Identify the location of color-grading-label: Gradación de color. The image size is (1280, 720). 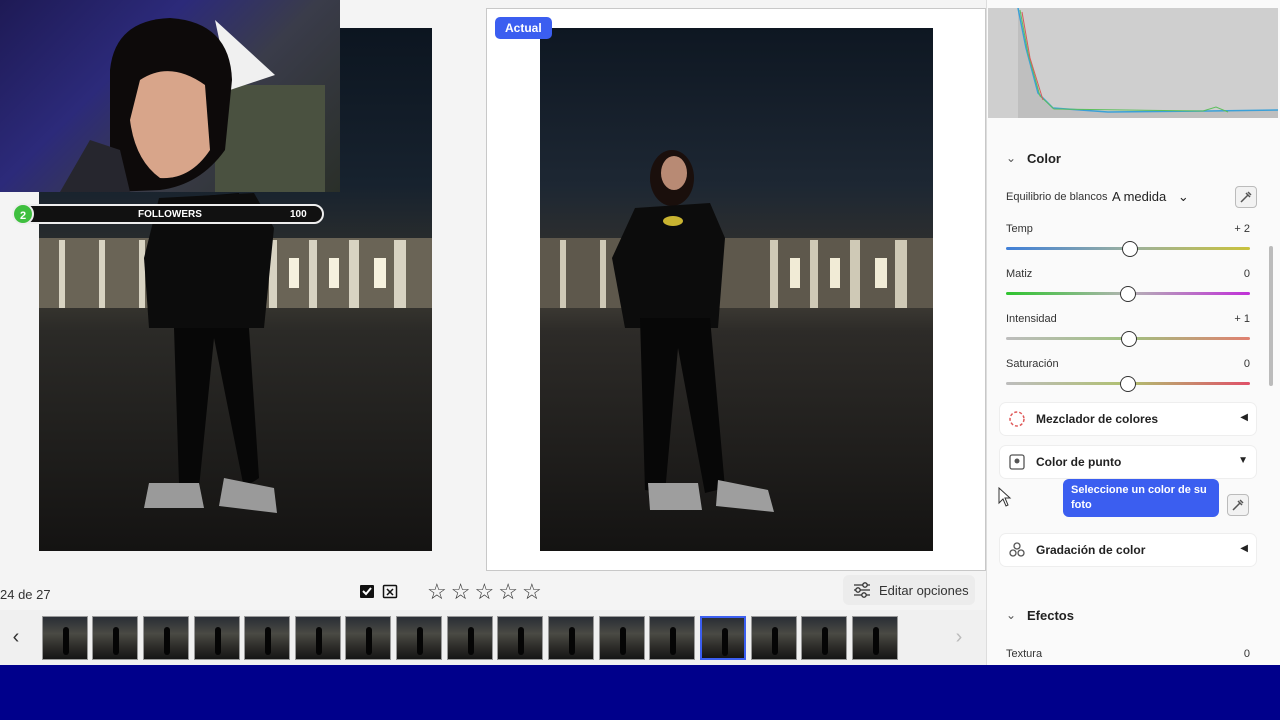
(1091, 550).